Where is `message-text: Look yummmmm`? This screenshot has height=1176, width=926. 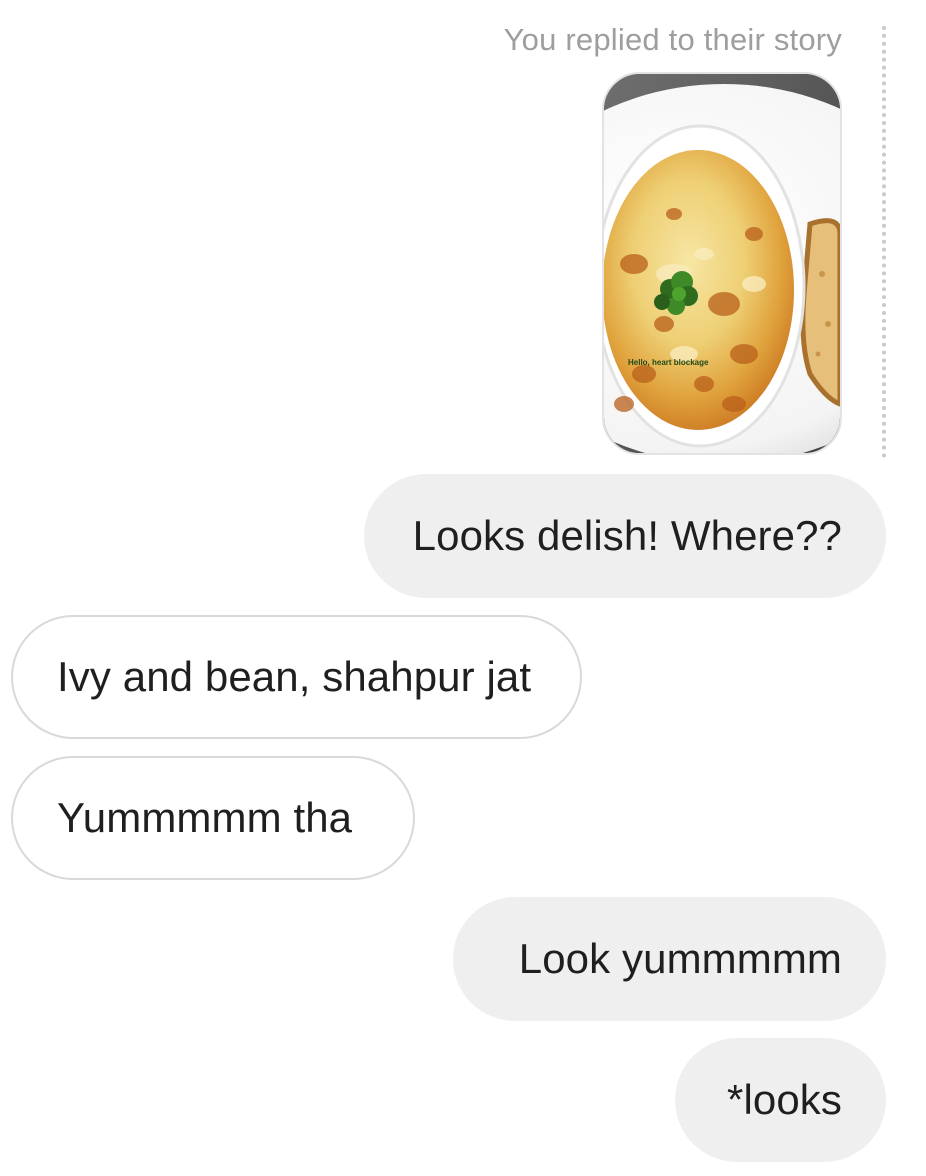
message-text: Look yummmmm is located at coordinates (680, 958).